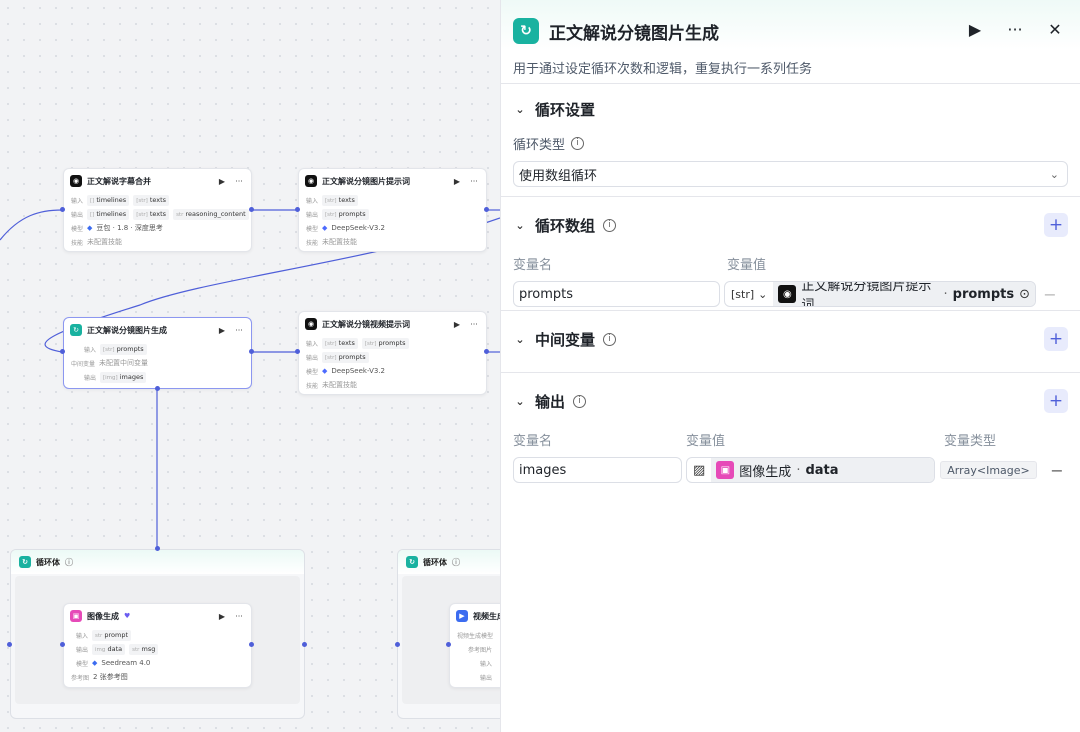  What do you see at coordinates (80, 678) in the screenshot?
I see `ref-label: 参考图` at bounding box center [80, 678].